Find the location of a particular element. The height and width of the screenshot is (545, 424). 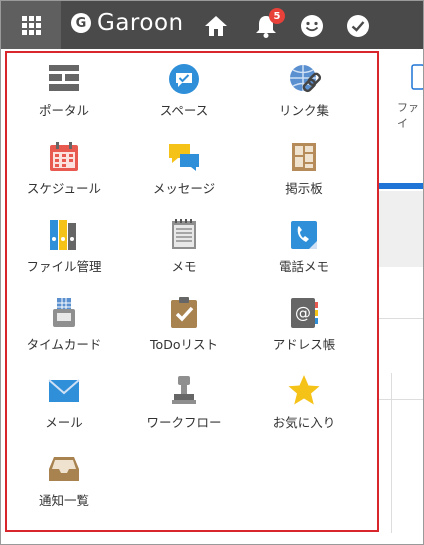

address-book-icon: @ is located at coordinates (304, 313).